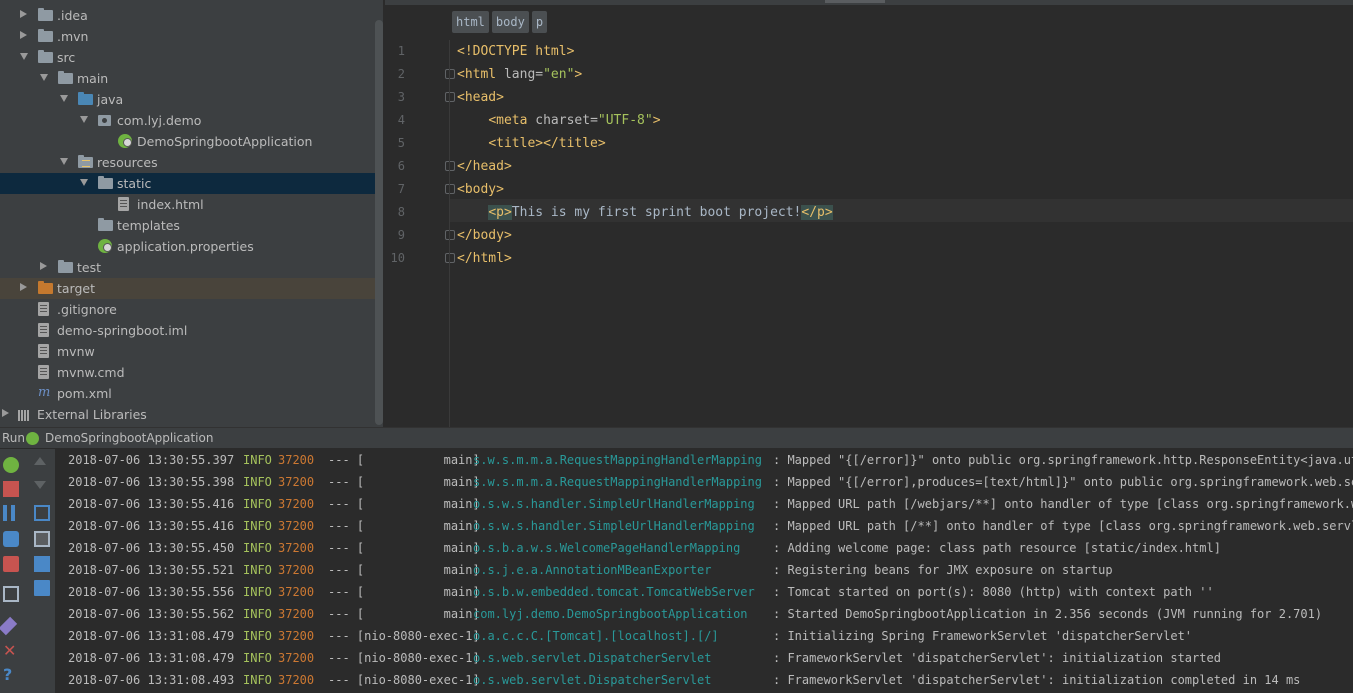  Describe the element at coordinates (9, 626) in the screenshot. I see `pin-icon` at that location.